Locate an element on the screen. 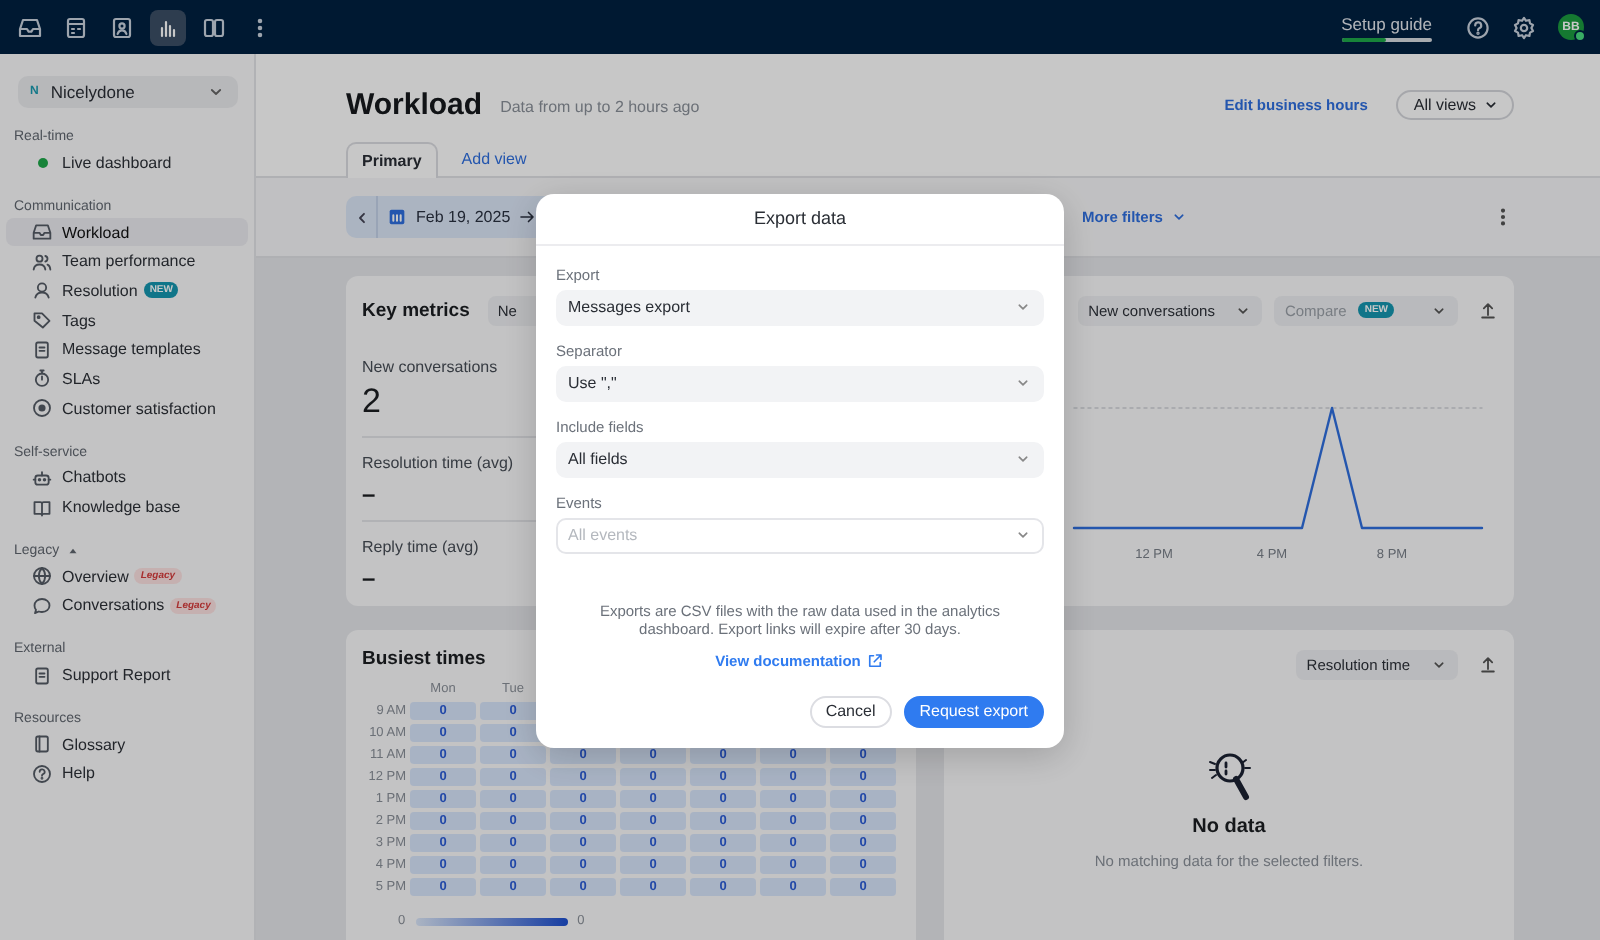 The width and height of the screenshot is (1600, 940). item-label: Conversations is located at coordinates (113, 605).